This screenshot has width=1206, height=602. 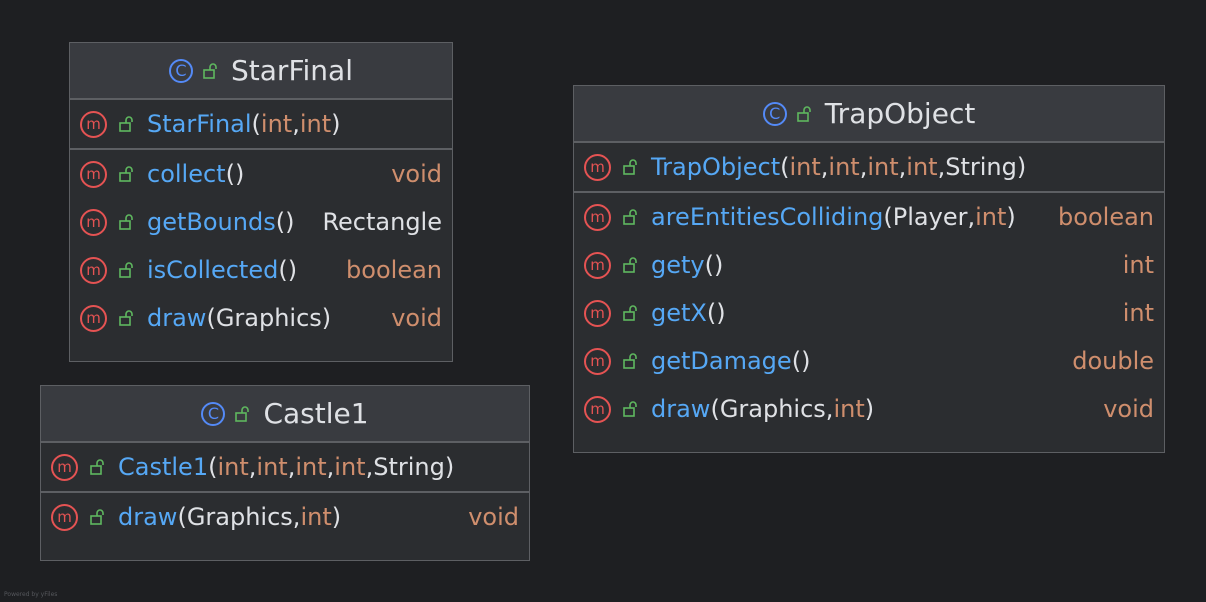 I want to click on member-name: TrapObject, so click(x=716, y=167).